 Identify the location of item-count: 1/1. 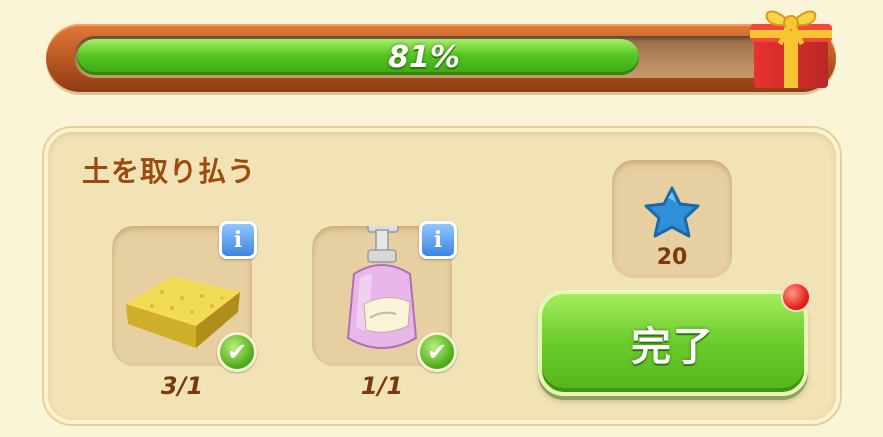
(382, 386).